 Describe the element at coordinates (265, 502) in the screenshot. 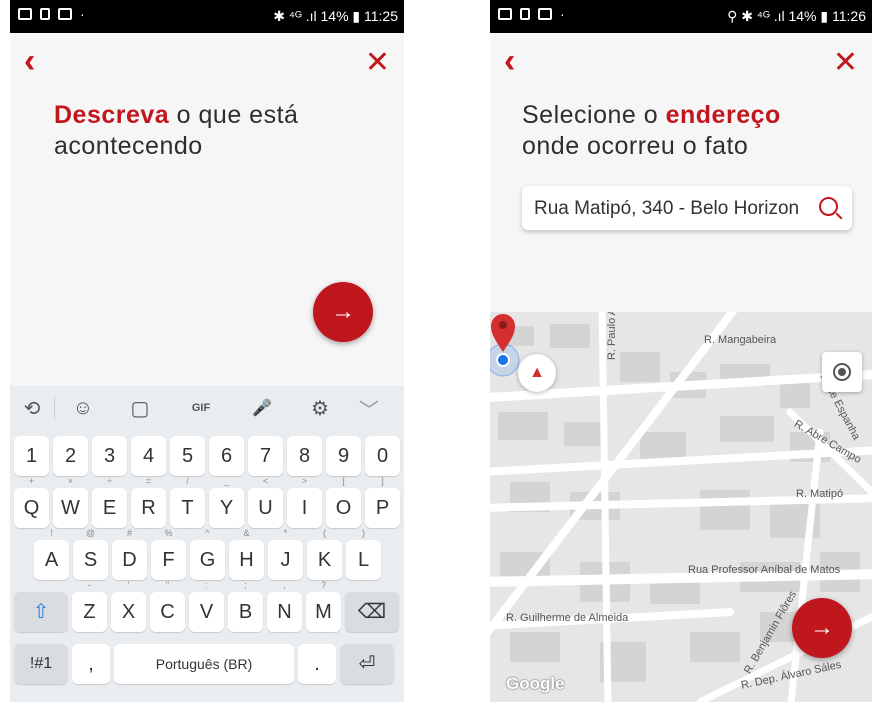

I see `key-u: < U` at that location.